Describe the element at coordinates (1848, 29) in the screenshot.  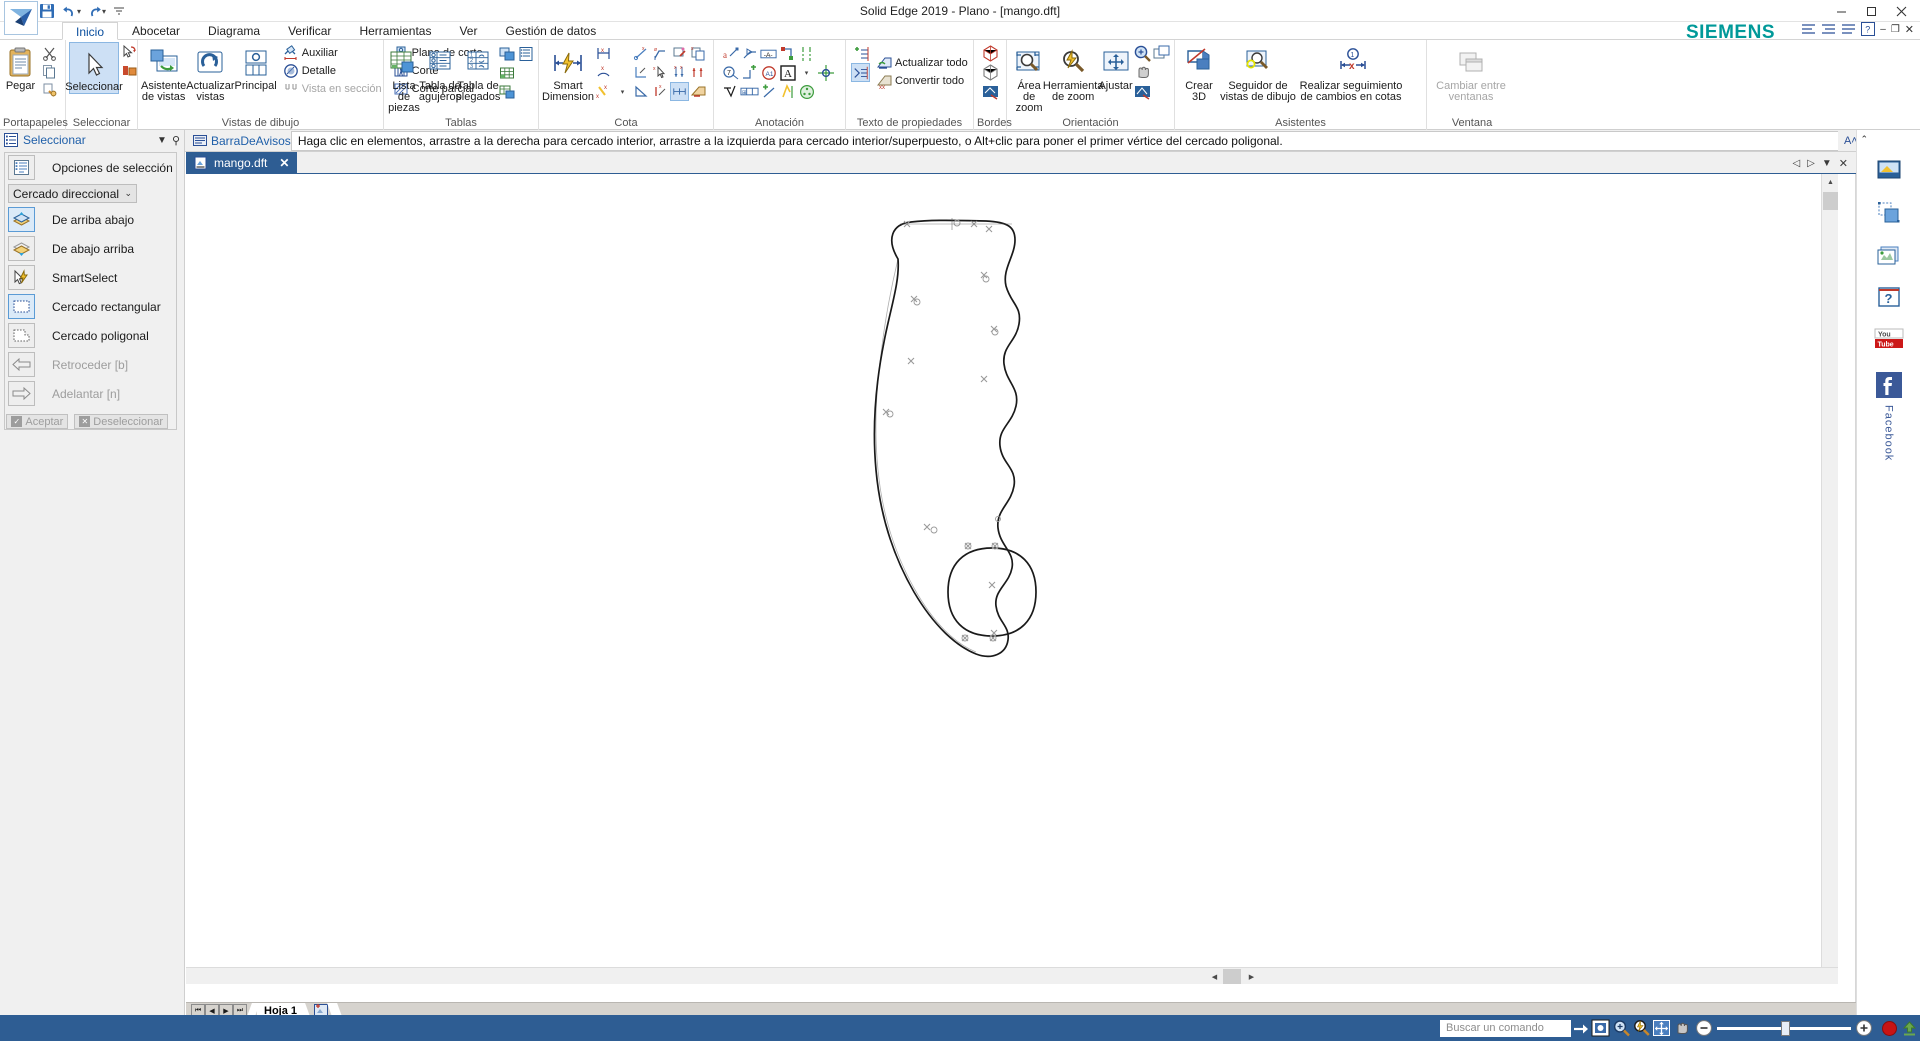
I see `ribbon-display-options-3-icon` at that location.